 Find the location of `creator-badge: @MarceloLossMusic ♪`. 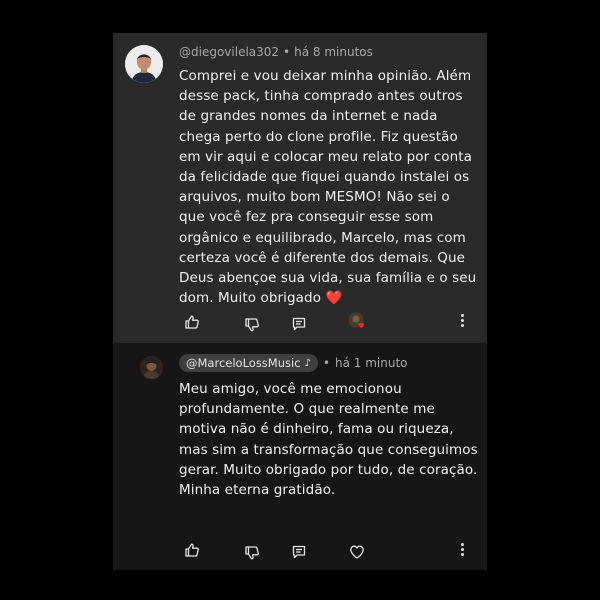

creator-badge: @MarceloLossMusic ♪ is located at coordinates (248, 363).